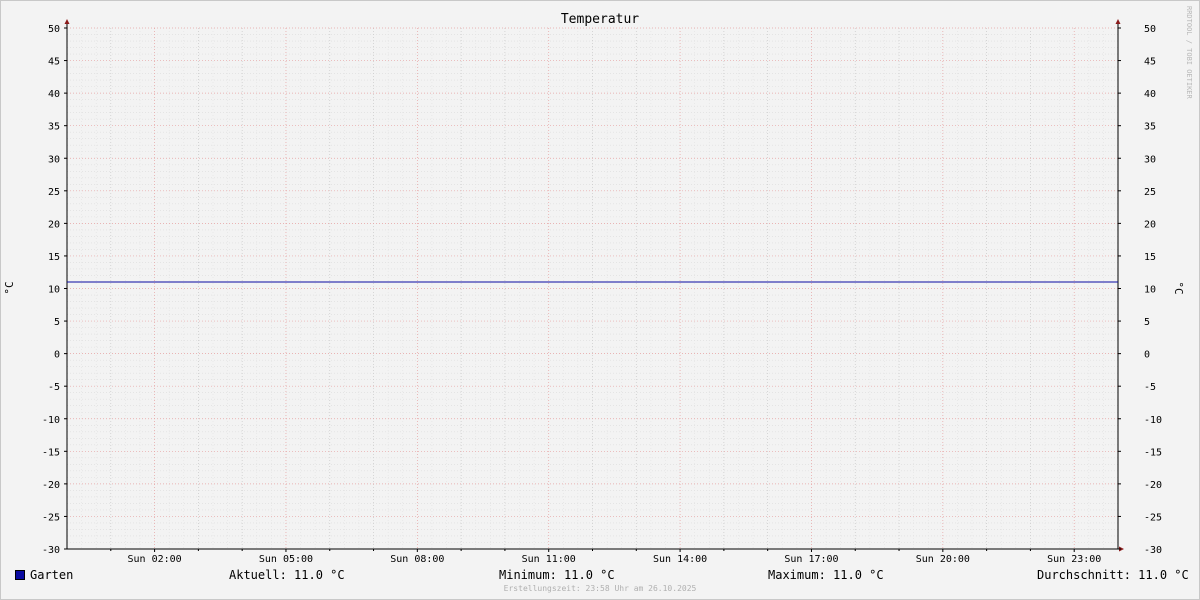  What do you see at coordinates (1113, 575) in the screenshot?
I see `legend-average: Durchschnitt: 11.0 °C` at bounding box center [1113, 575].